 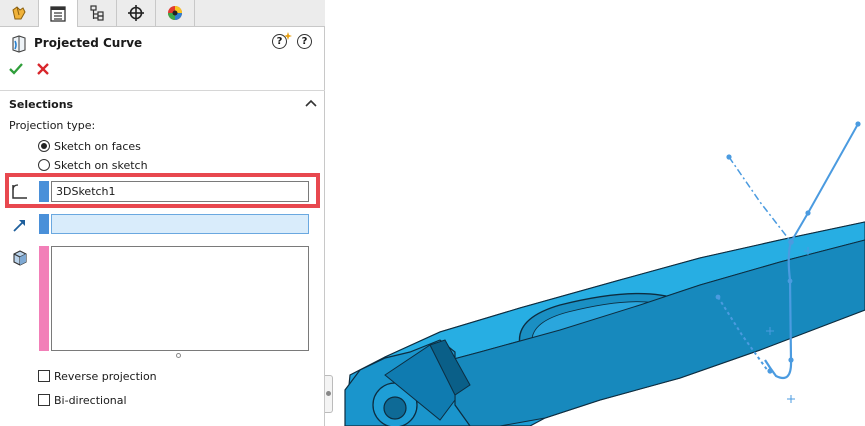 What do you see at coordinates (19, 44) in the screenshot?
I see `projected-curve-icon` at bounding box center [19, 44].